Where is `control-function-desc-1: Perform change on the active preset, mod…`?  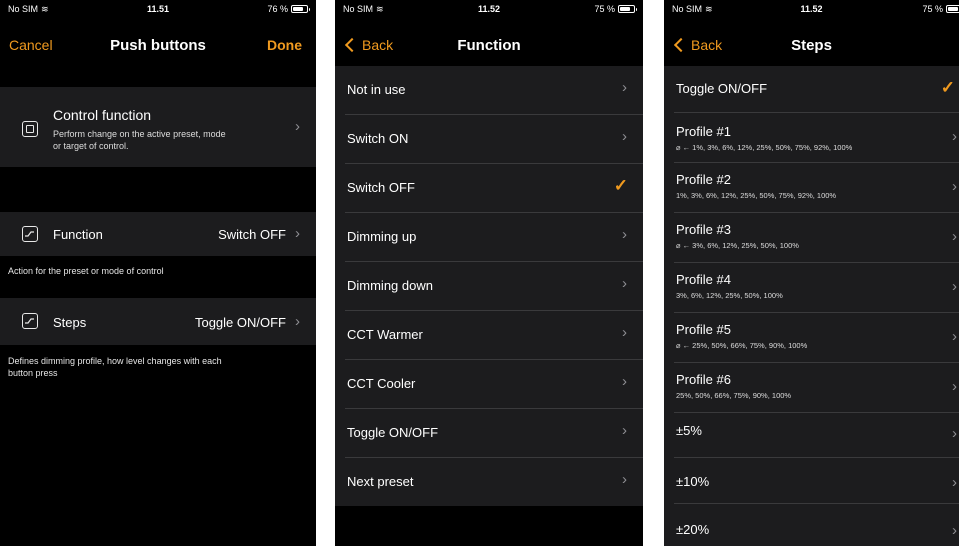
control-function-desc-1: Perform change on the active preset, mod… is located at coordinates (139, 134).